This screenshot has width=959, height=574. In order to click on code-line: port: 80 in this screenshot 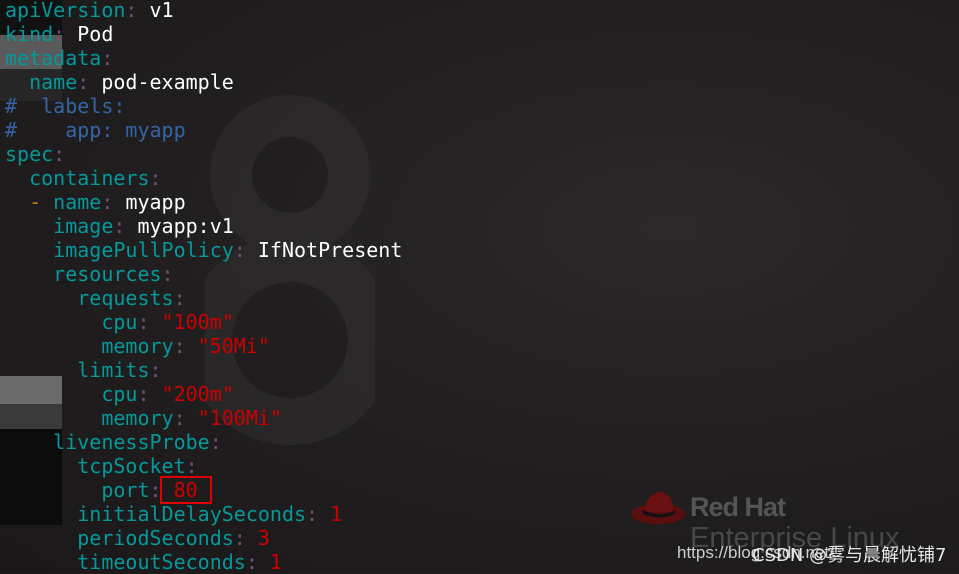, I will do `click(203, 490)`.